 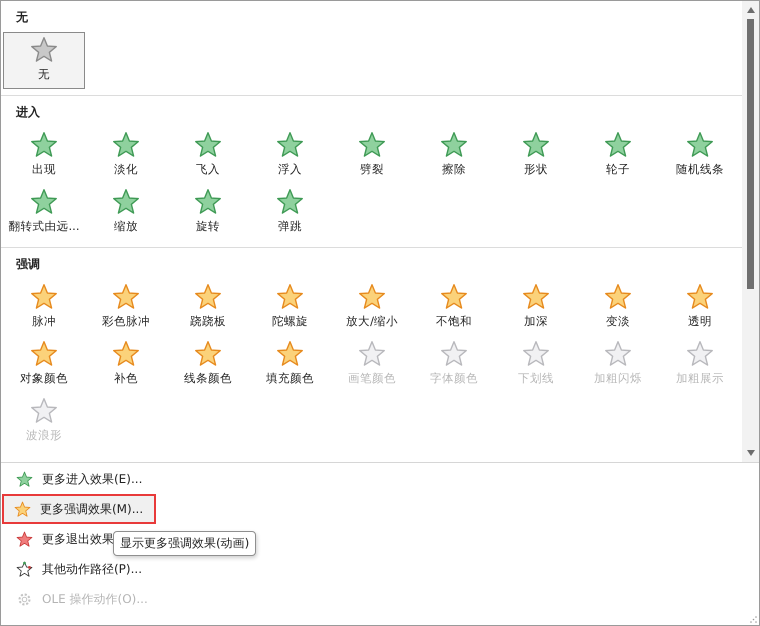 I want to click on tooltip: 显示更多强调效果(动画), so click(x=184, y=543).